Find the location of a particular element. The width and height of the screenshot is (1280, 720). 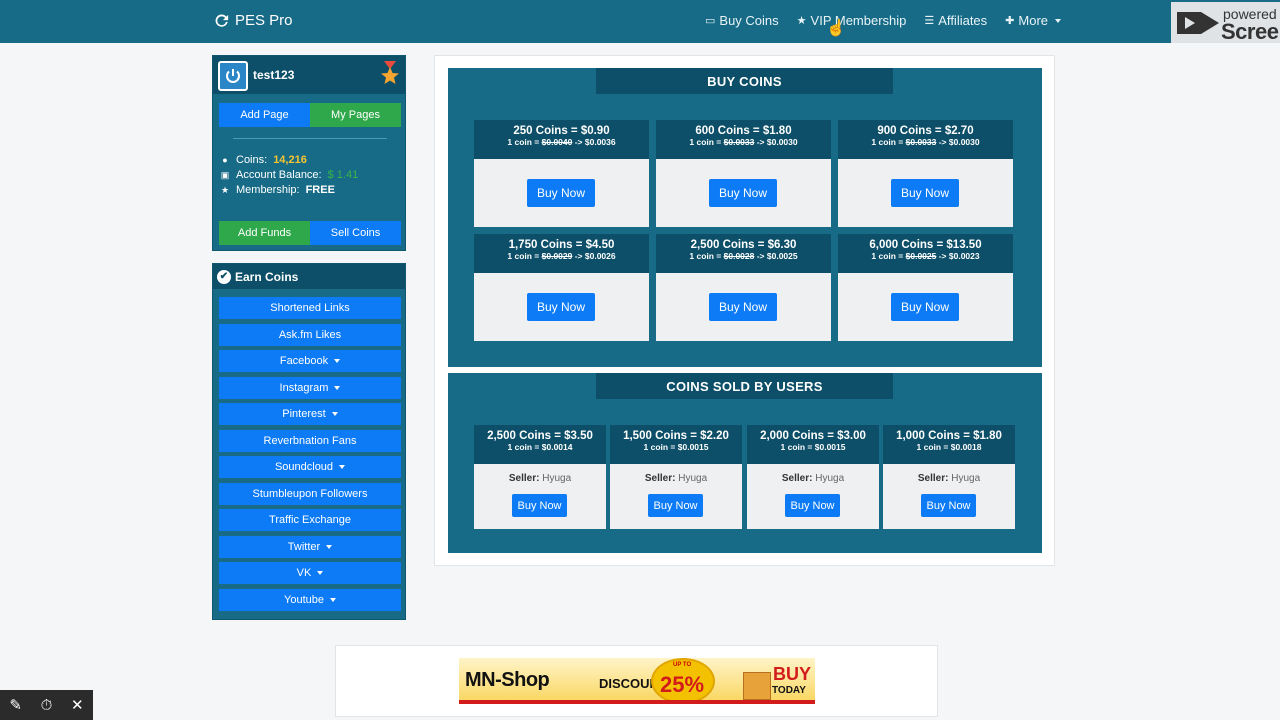

offer-header: 2,000 Coins = $3.00 1 coin = $0.0015 is located at coordinates (813, 444).